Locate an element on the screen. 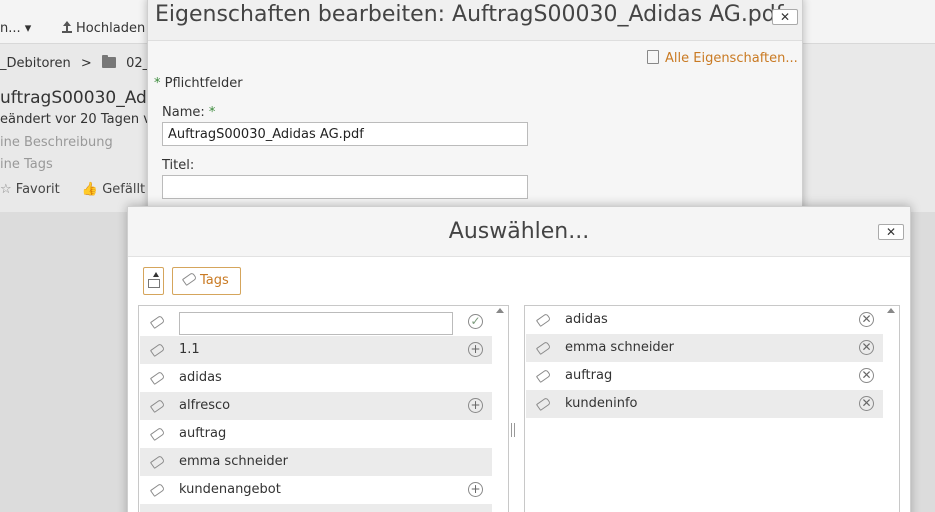 This screenshot has height=512, width=935. required-legend: * Pflichtfelder is located at coordinates (198, 83).